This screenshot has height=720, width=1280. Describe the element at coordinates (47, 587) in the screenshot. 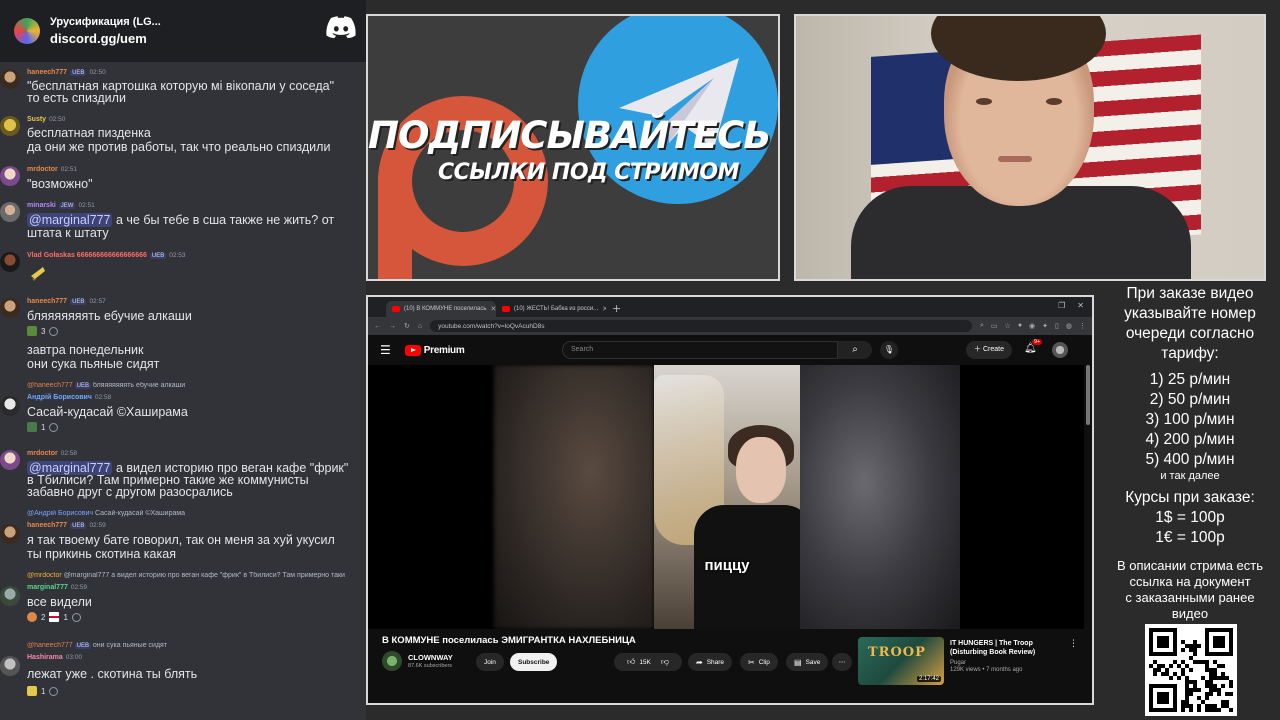

I see `username: marginal777` at that location.